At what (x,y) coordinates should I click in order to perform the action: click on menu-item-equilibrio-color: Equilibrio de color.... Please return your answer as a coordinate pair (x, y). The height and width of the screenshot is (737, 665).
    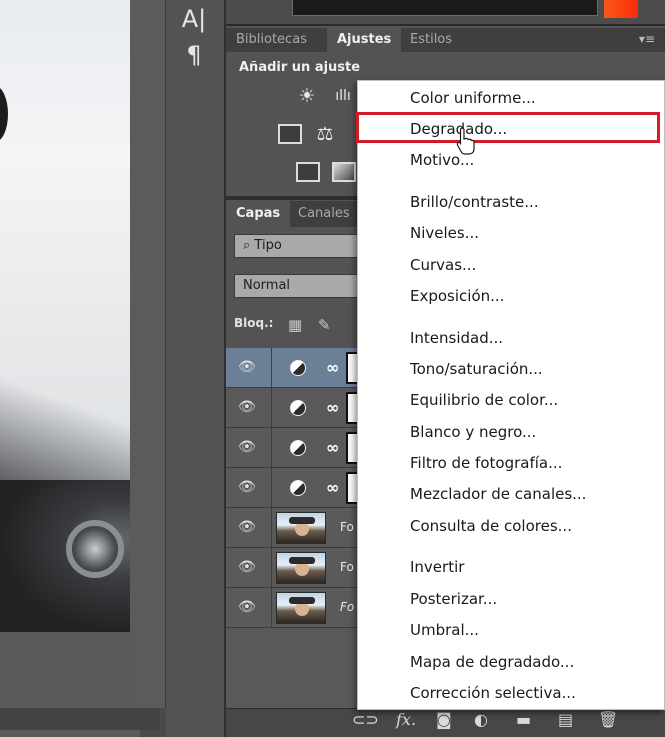
    Looking at the image, I should click on (484, 400).